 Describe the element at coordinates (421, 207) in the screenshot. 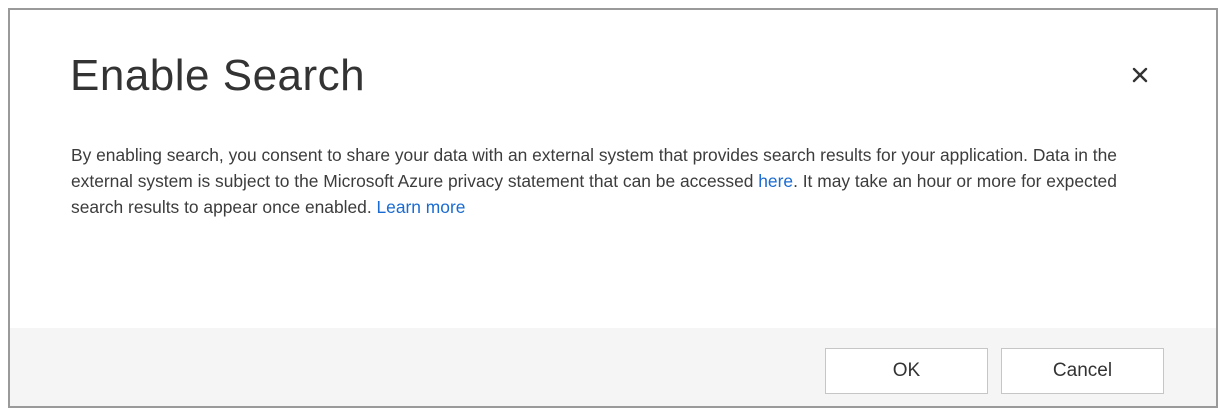

I see `learn-more-link: Learn more` at that location.